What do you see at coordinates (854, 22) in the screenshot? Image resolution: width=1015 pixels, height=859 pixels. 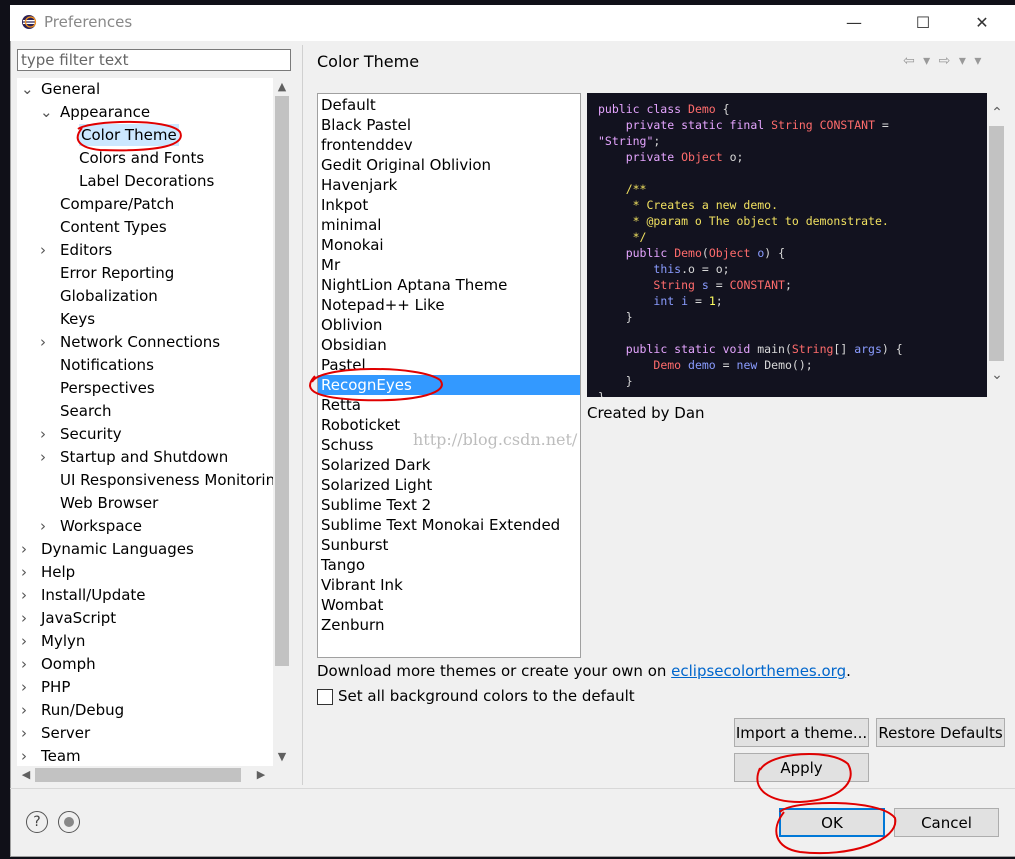 I see `minimize-button: —` at bounding box center [854, 22].